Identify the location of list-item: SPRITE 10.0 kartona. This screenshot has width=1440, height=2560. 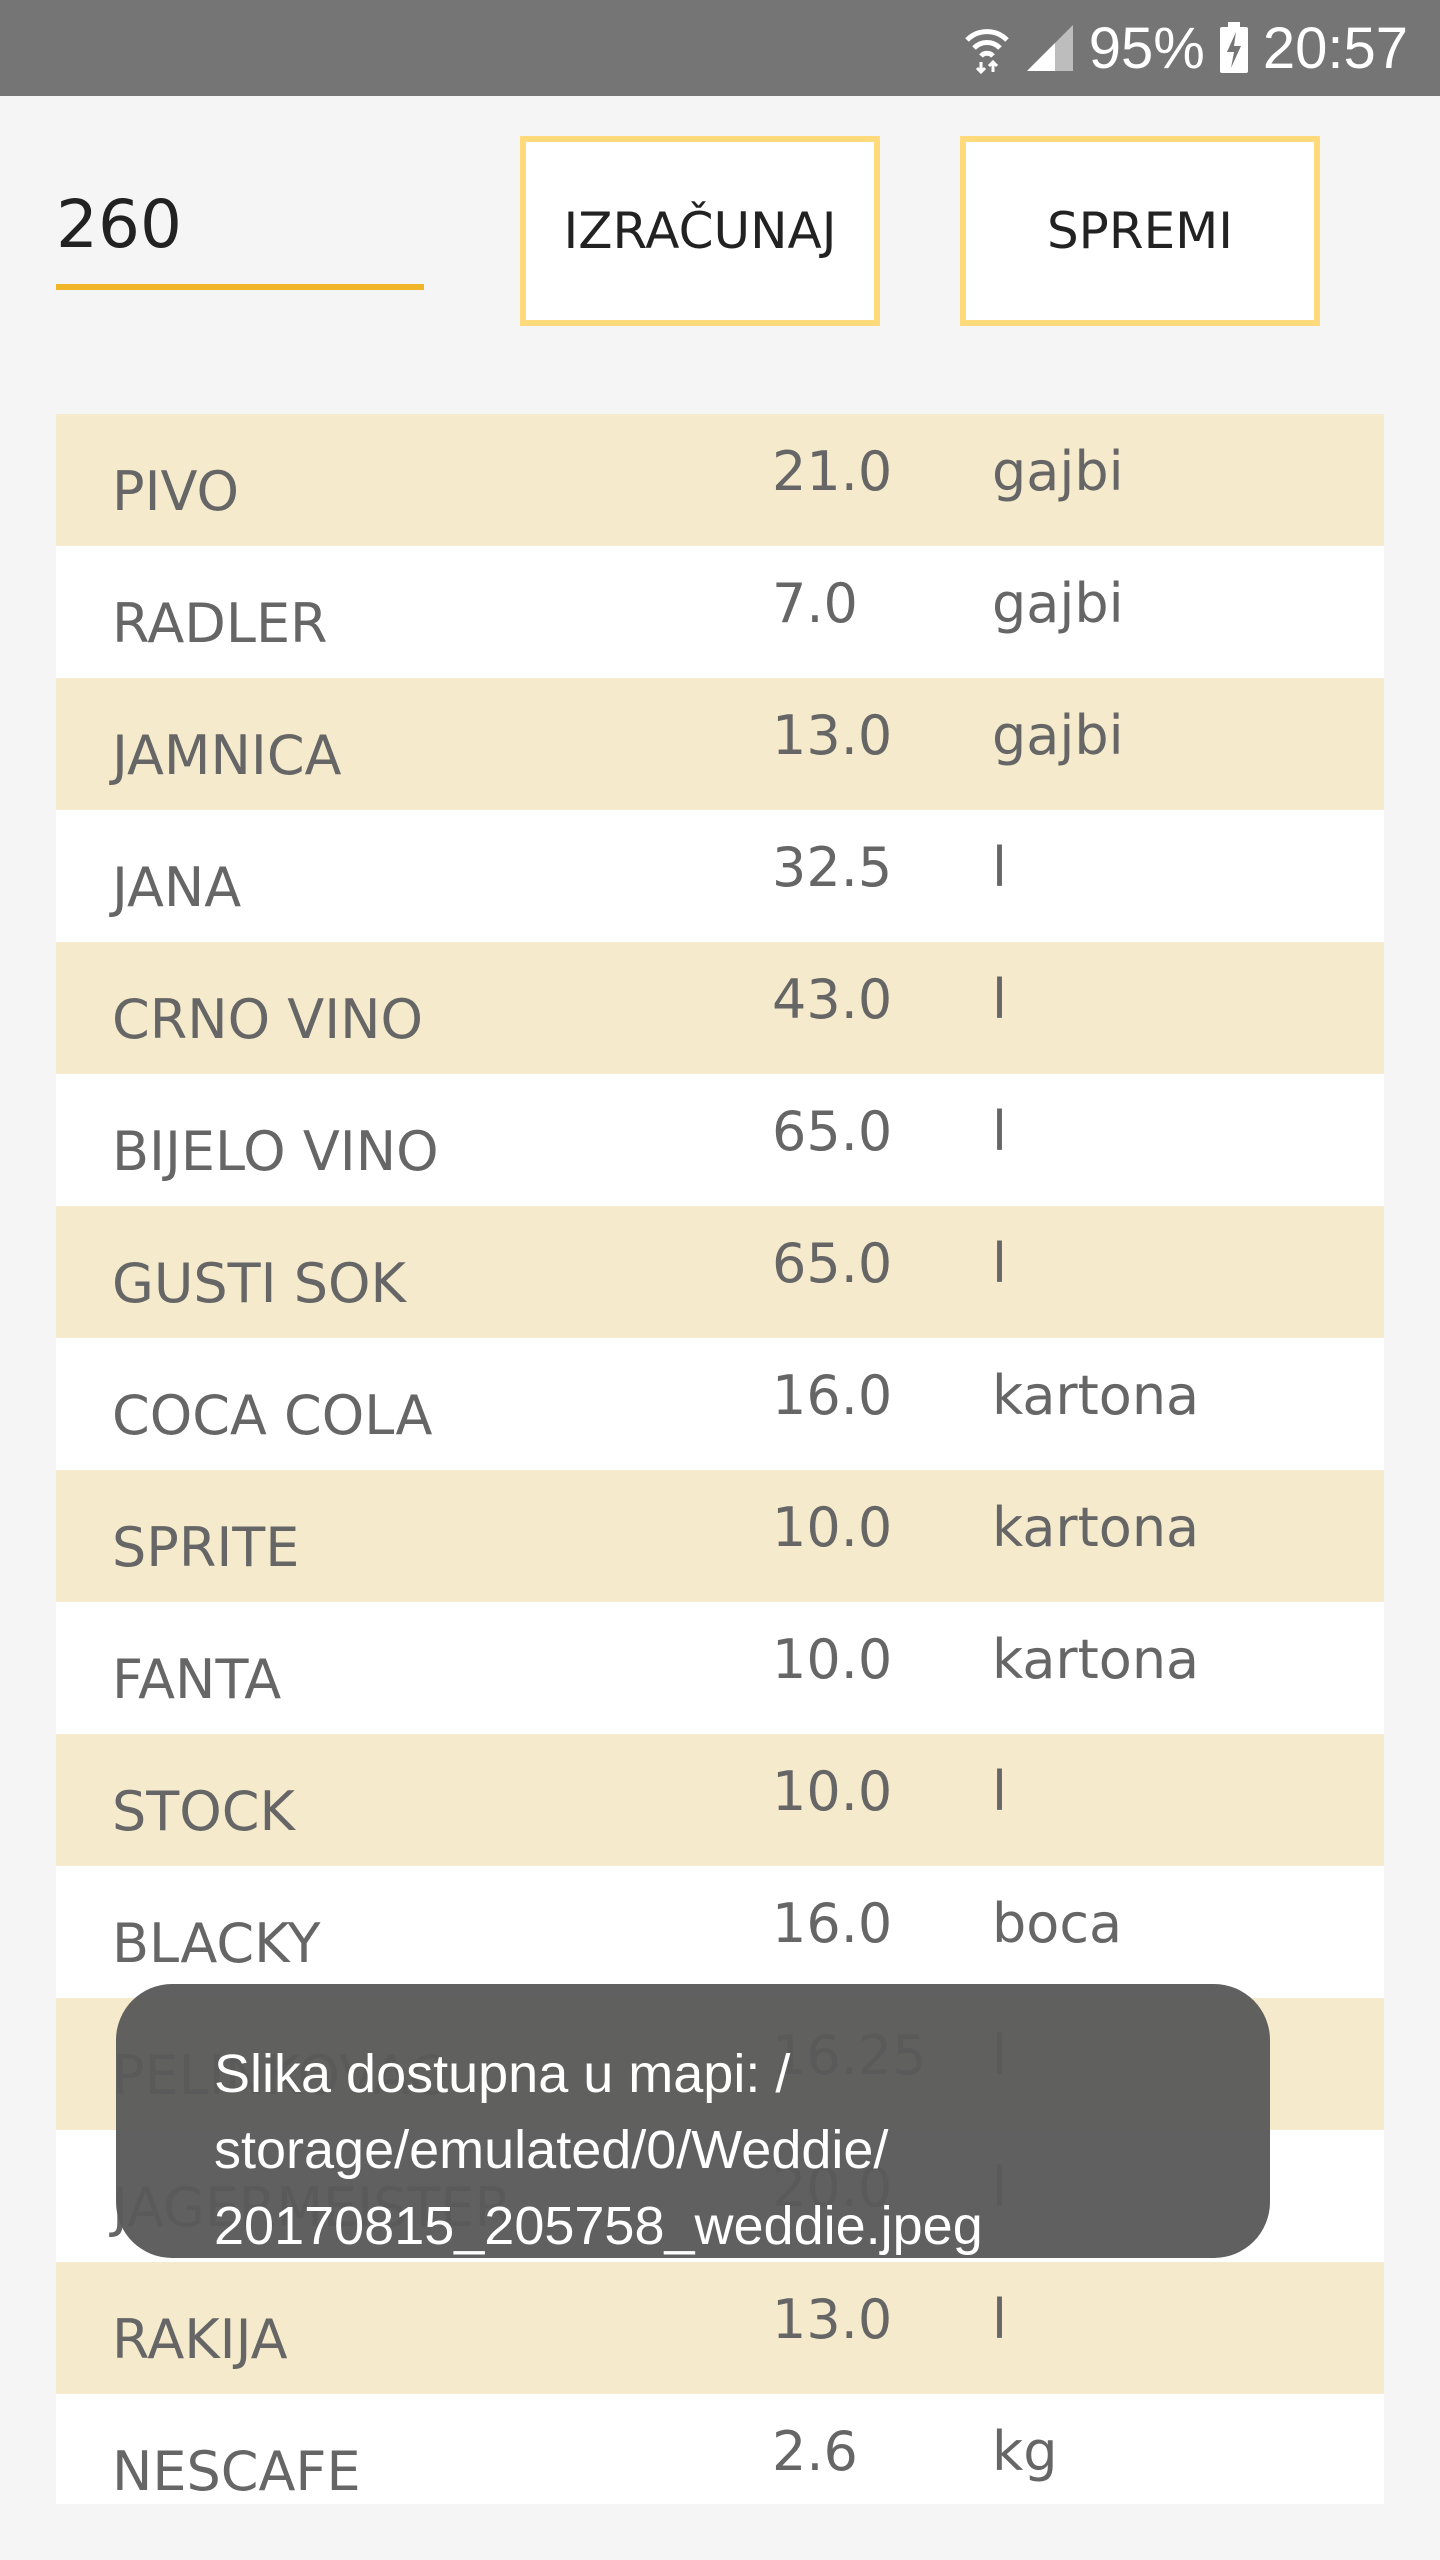
(720, 1536).